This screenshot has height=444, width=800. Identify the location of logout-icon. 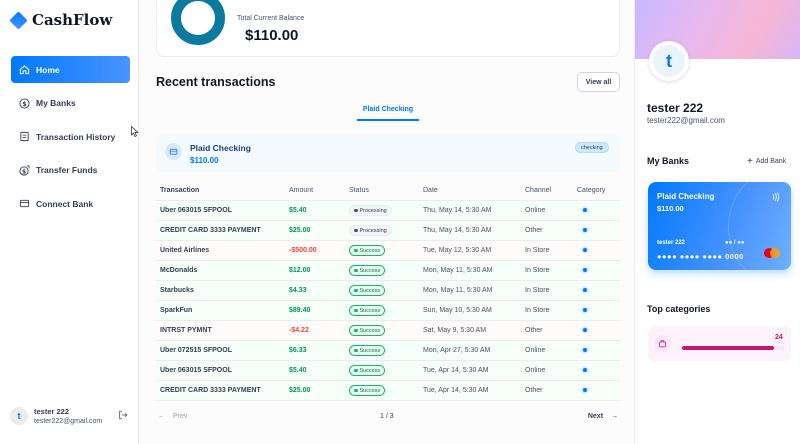
(123, 416).